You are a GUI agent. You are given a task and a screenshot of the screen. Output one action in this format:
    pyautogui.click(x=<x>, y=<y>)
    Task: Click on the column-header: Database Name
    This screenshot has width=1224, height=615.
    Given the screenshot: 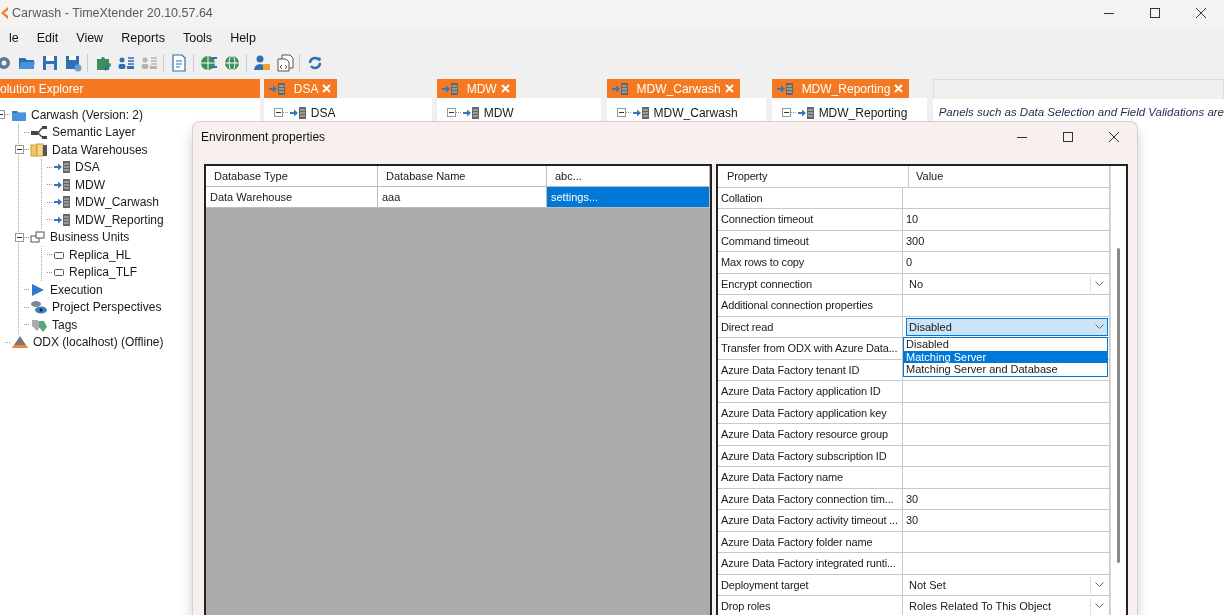 What is the action you would take?
    pyautogui.click(x=462, y=176)
    